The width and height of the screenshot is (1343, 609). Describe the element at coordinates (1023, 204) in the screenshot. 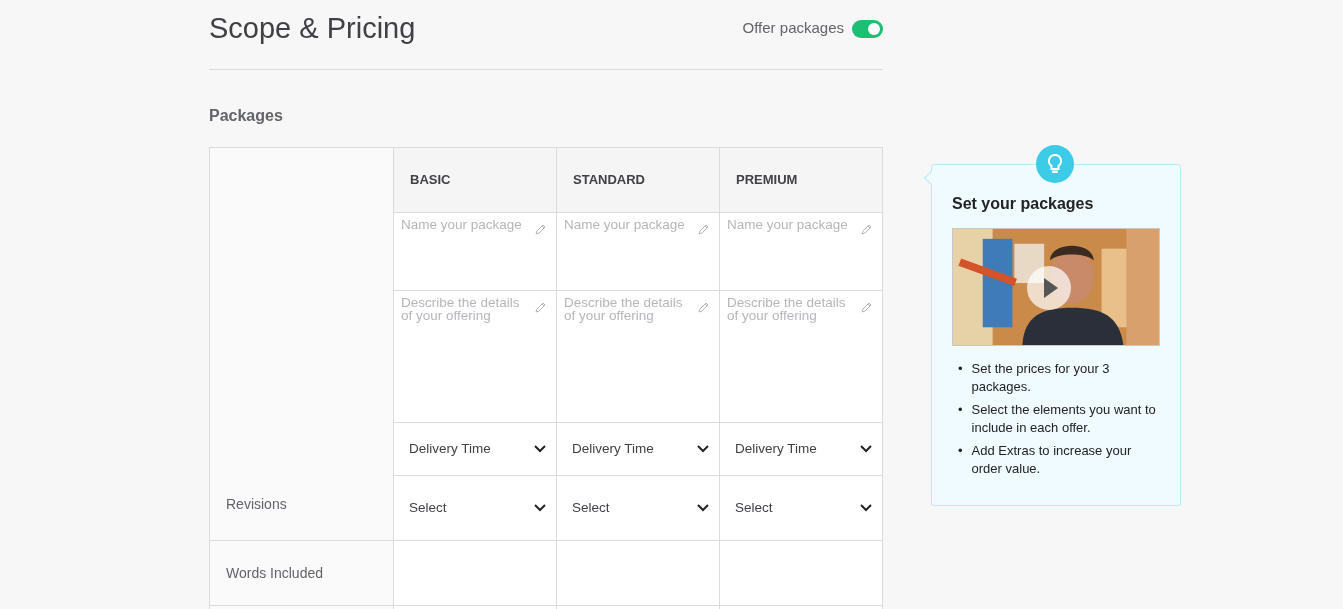

I see `tip-title: Set your packages` at that location.